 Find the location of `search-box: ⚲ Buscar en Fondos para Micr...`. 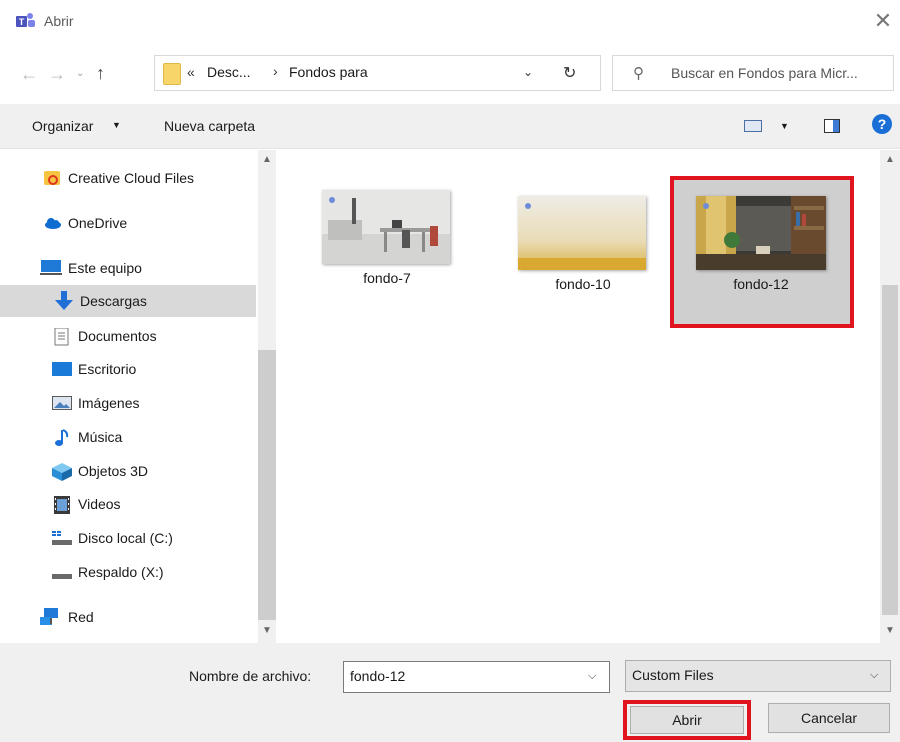

search-box: ⚲ Buscar en Fondos para Micr... is located at coordinates (753, 73).